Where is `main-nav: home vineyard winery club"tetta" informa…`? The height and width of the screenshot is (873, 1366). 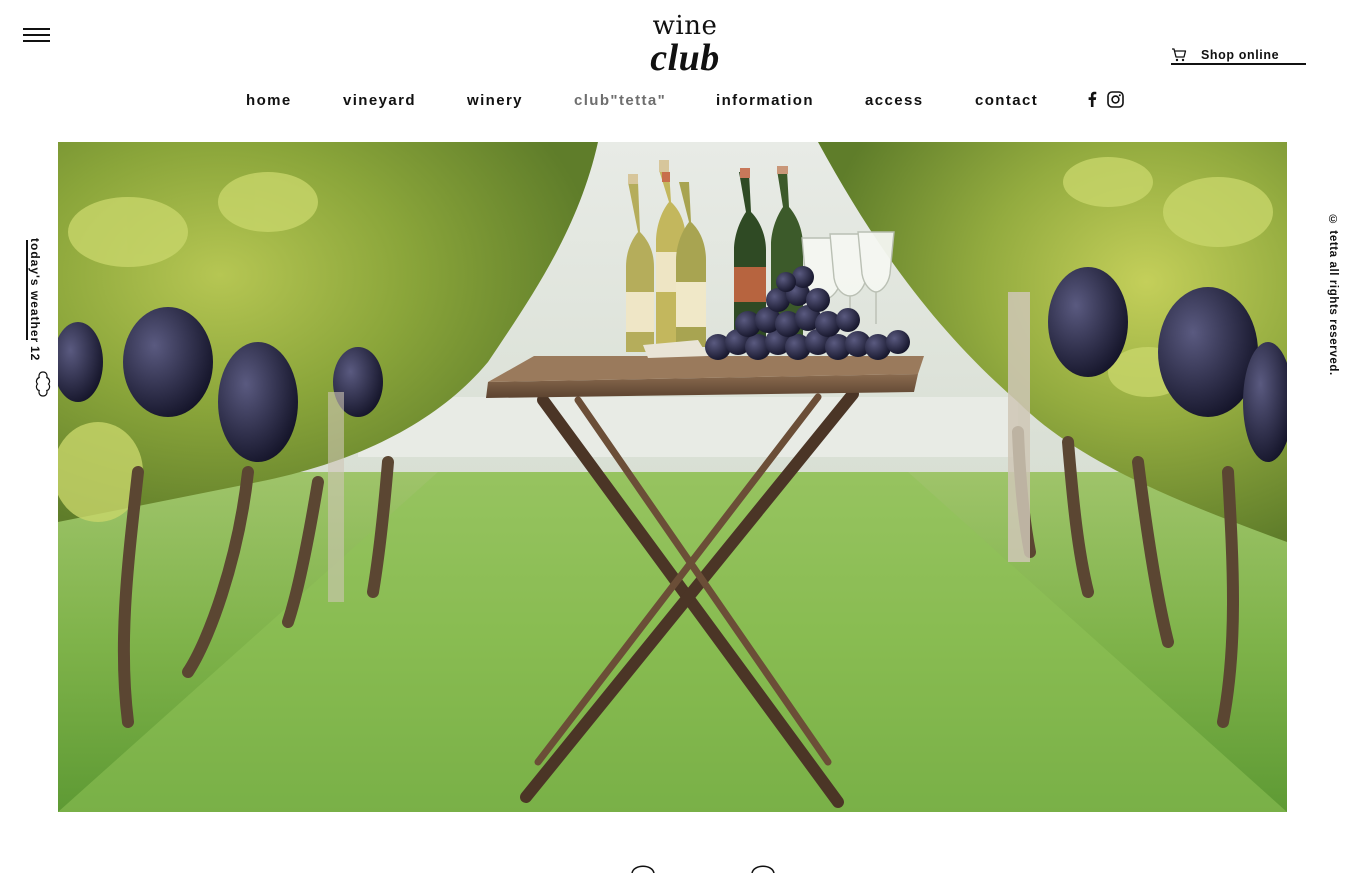
main-nav: home vineyard winery club"tetta" informa… is located at coordinates (683, 102).